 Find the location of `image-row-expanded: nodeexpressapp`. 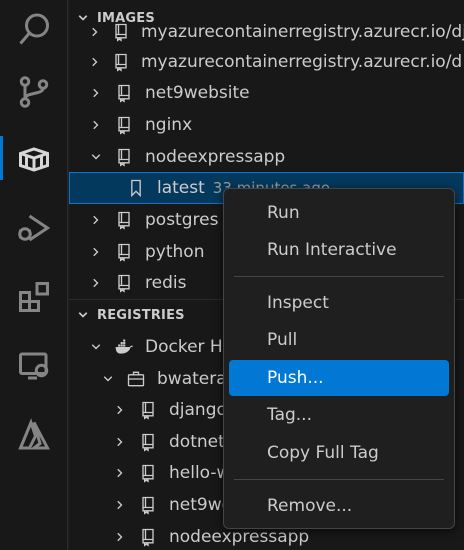

image-row-expanded: nodeexpressapp is located at coordinates (266, 157).